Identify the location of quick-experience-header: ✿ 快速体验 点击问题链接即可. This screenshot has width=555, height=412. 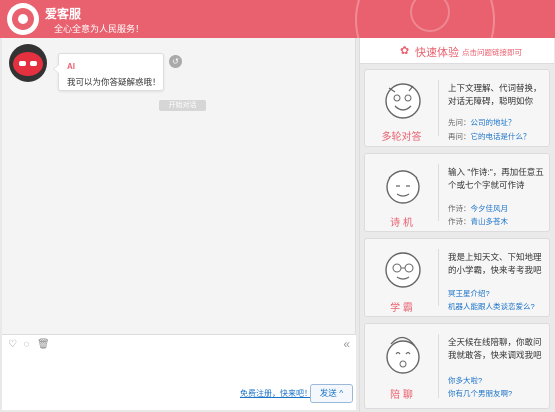
(457, 51).